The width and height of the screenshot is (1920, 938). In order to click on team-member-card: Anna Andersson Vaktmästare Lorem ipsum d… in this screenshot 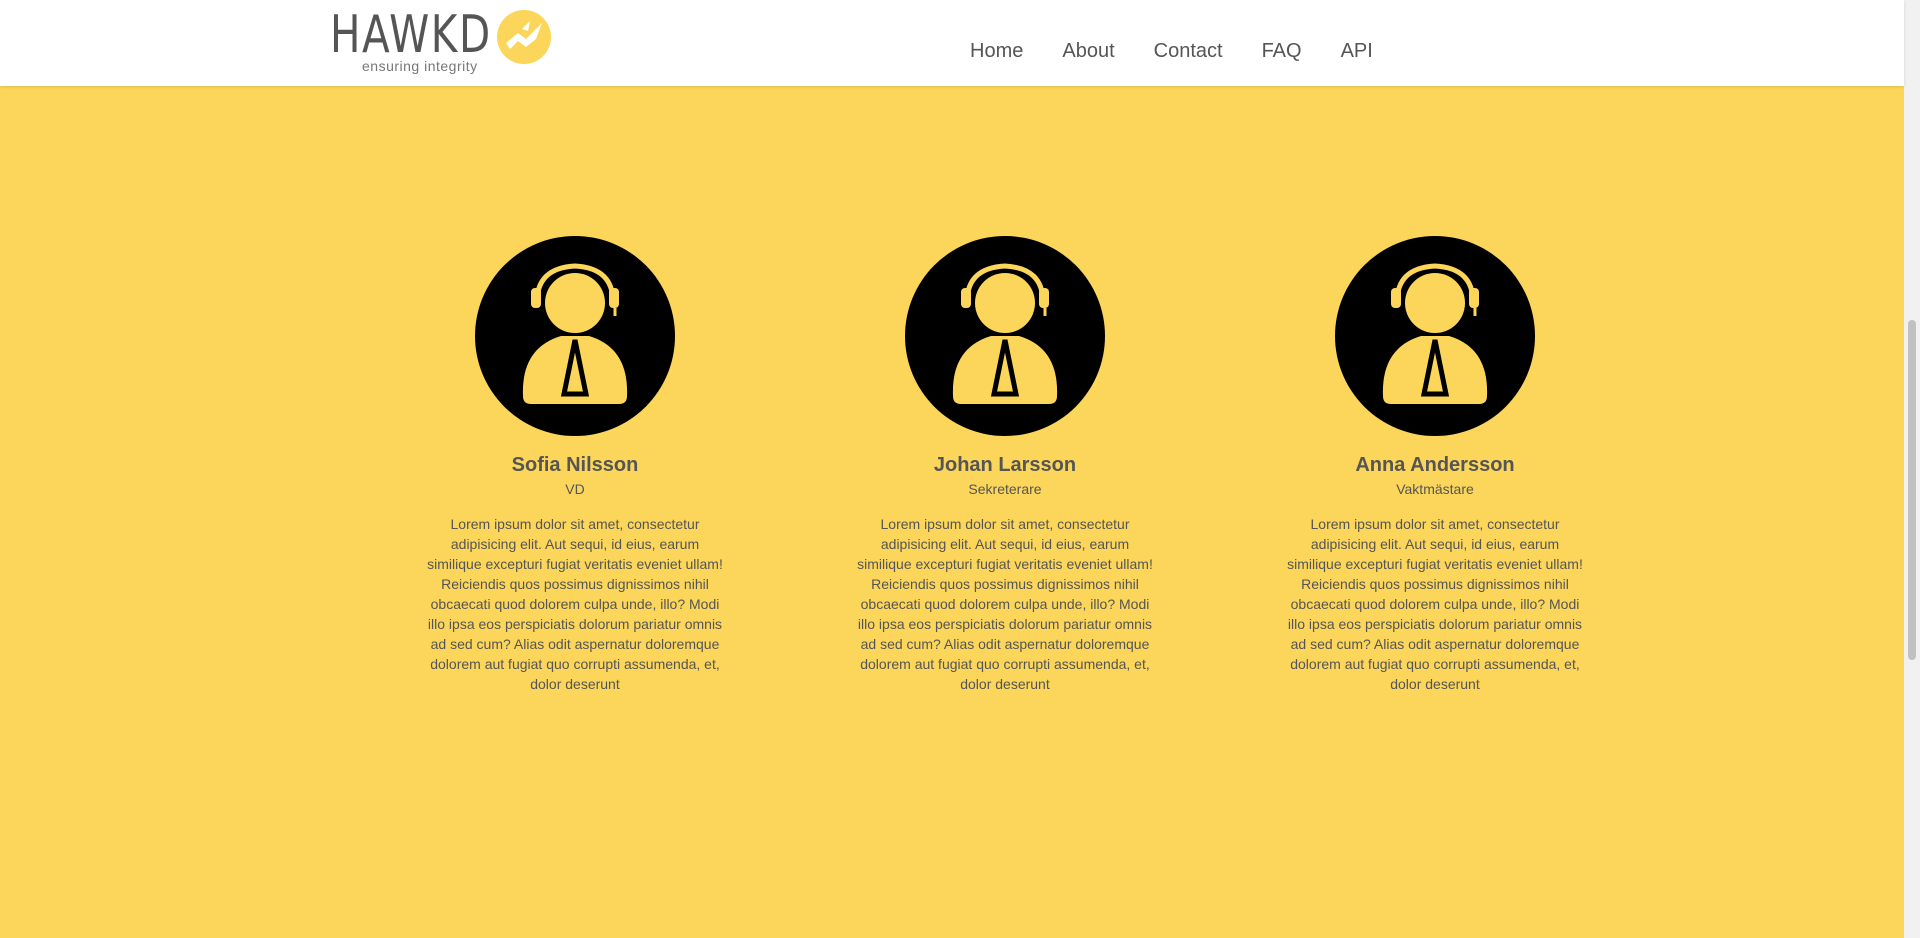, I will do `click(1435, 465)`.